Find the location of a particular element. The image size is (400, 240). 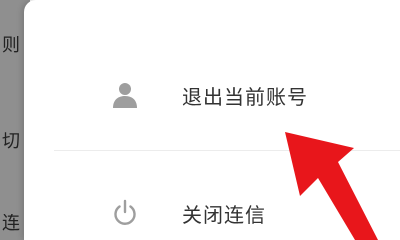

logout-label: 退出当前账号 is located at coordinates (245, 96).